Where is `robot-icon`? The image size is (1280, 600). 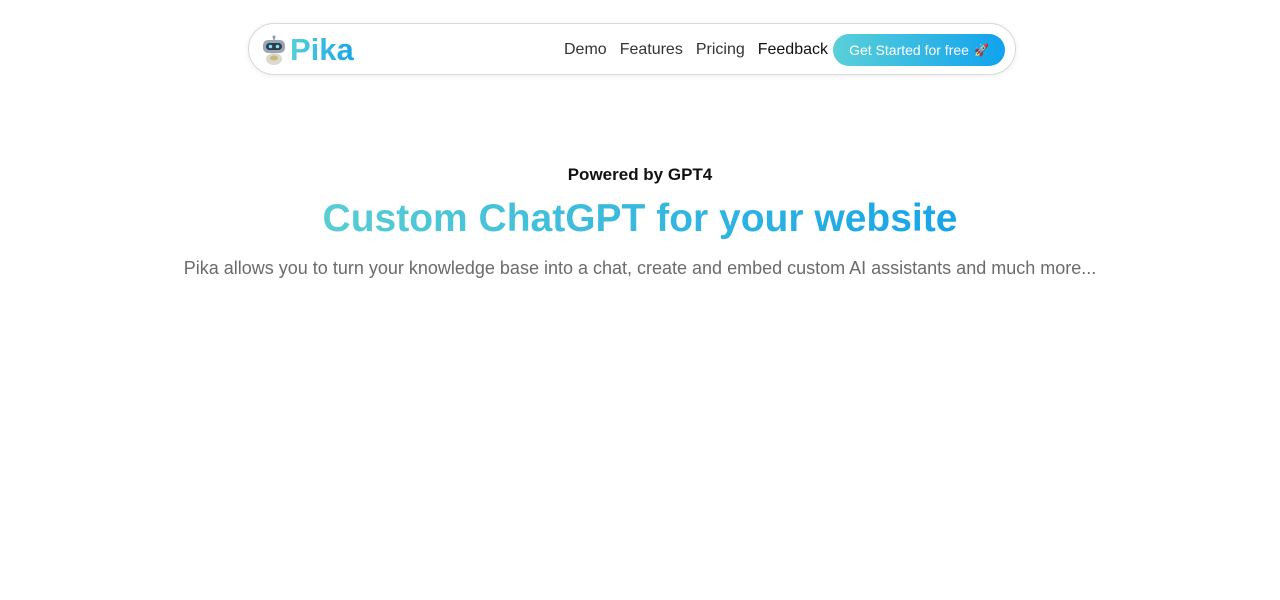
robot-icon is located at coordinates (274, 50).